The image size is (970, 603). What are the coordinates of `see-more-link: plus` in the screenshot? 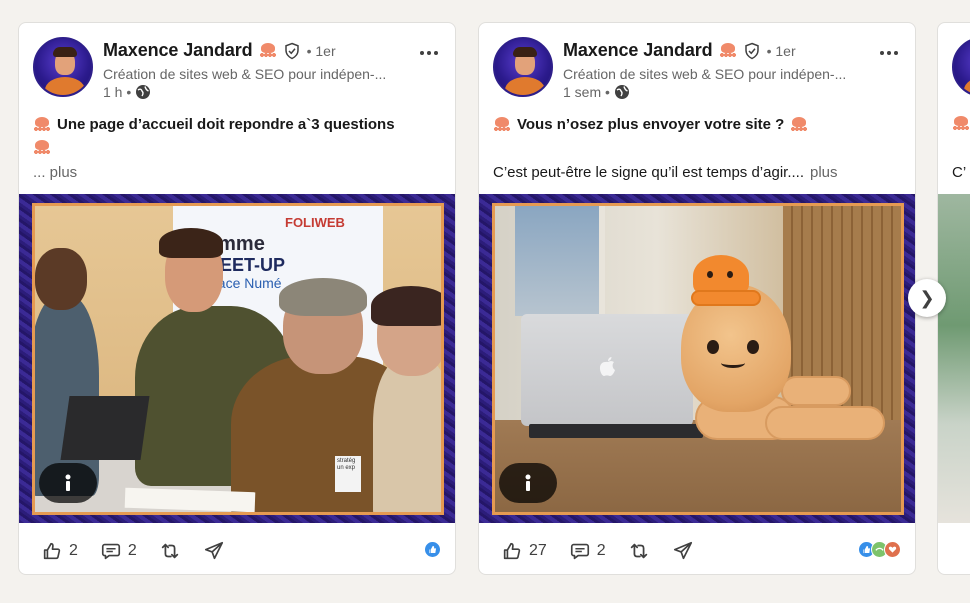 It's located at (824, 172).